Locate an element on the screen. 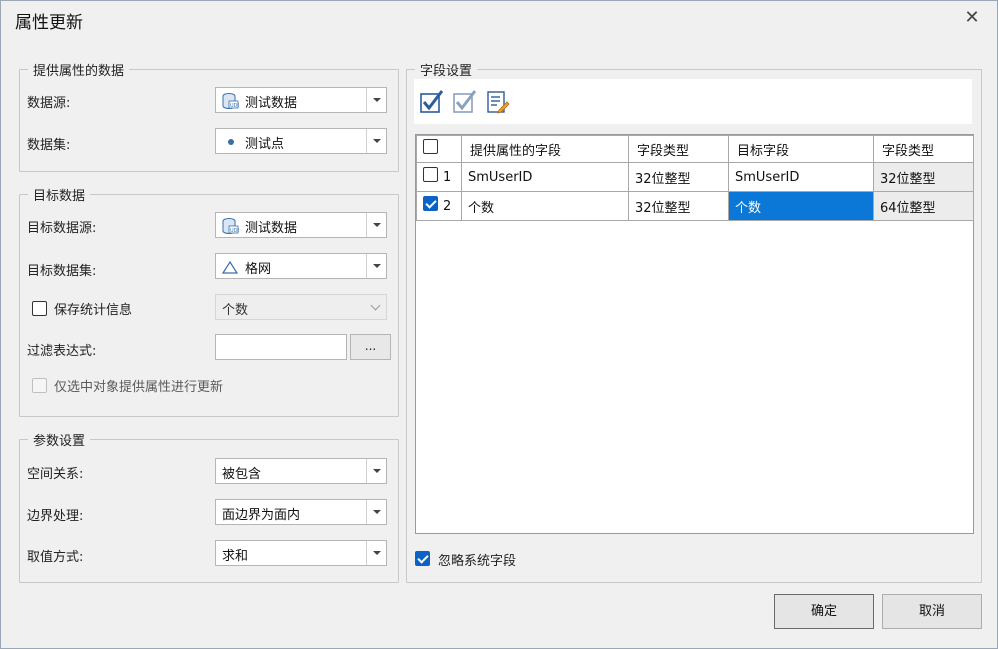  spatial-relation-select: 被包含 is located at coordinates (301, 471).